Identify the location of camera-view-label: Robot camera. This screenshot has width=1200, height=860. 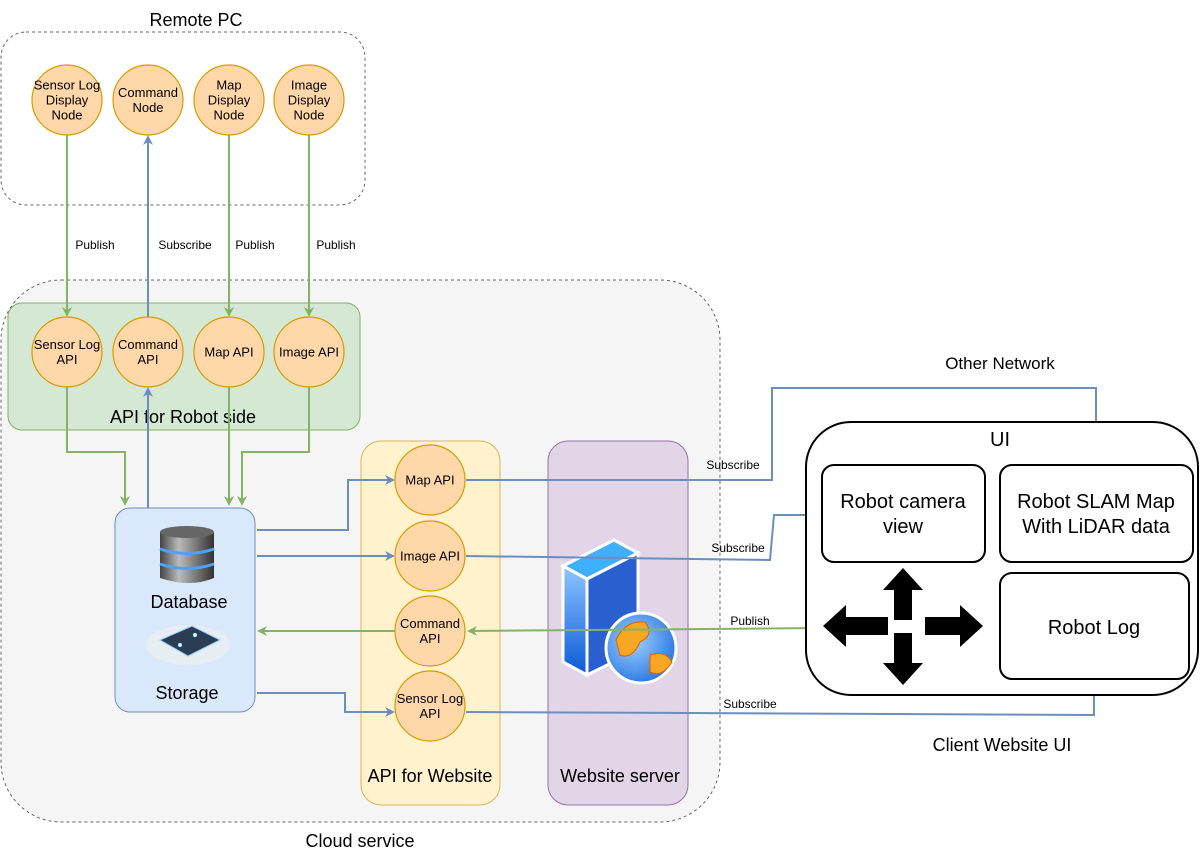
(903, 502).